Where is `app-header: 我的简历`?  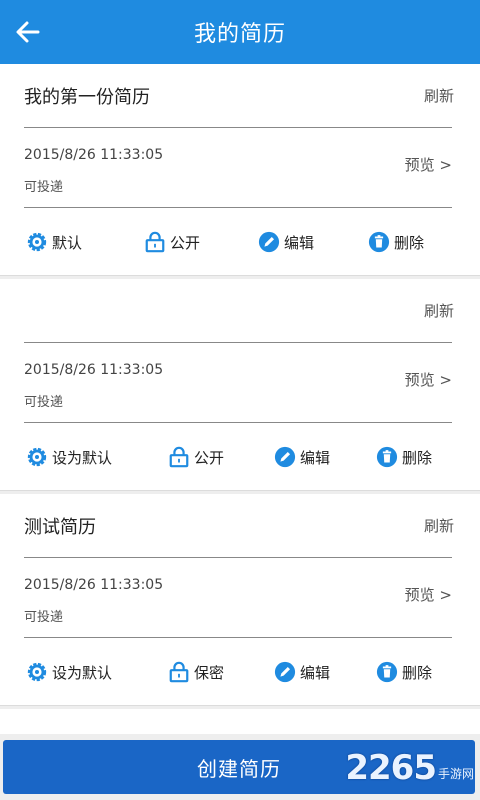
app-header: 我的简历 is located at coordinates (240, 32).